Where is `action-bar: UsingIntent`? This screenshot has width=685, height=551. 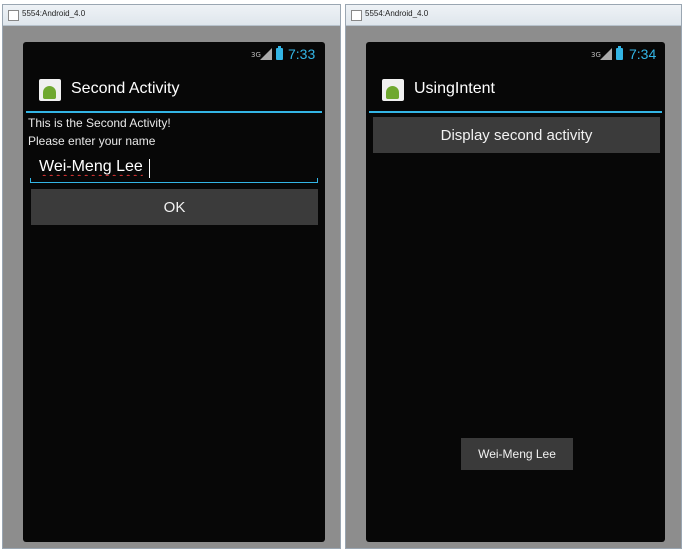
action-bar: UsingIntent is located at coordinates (515, 90).